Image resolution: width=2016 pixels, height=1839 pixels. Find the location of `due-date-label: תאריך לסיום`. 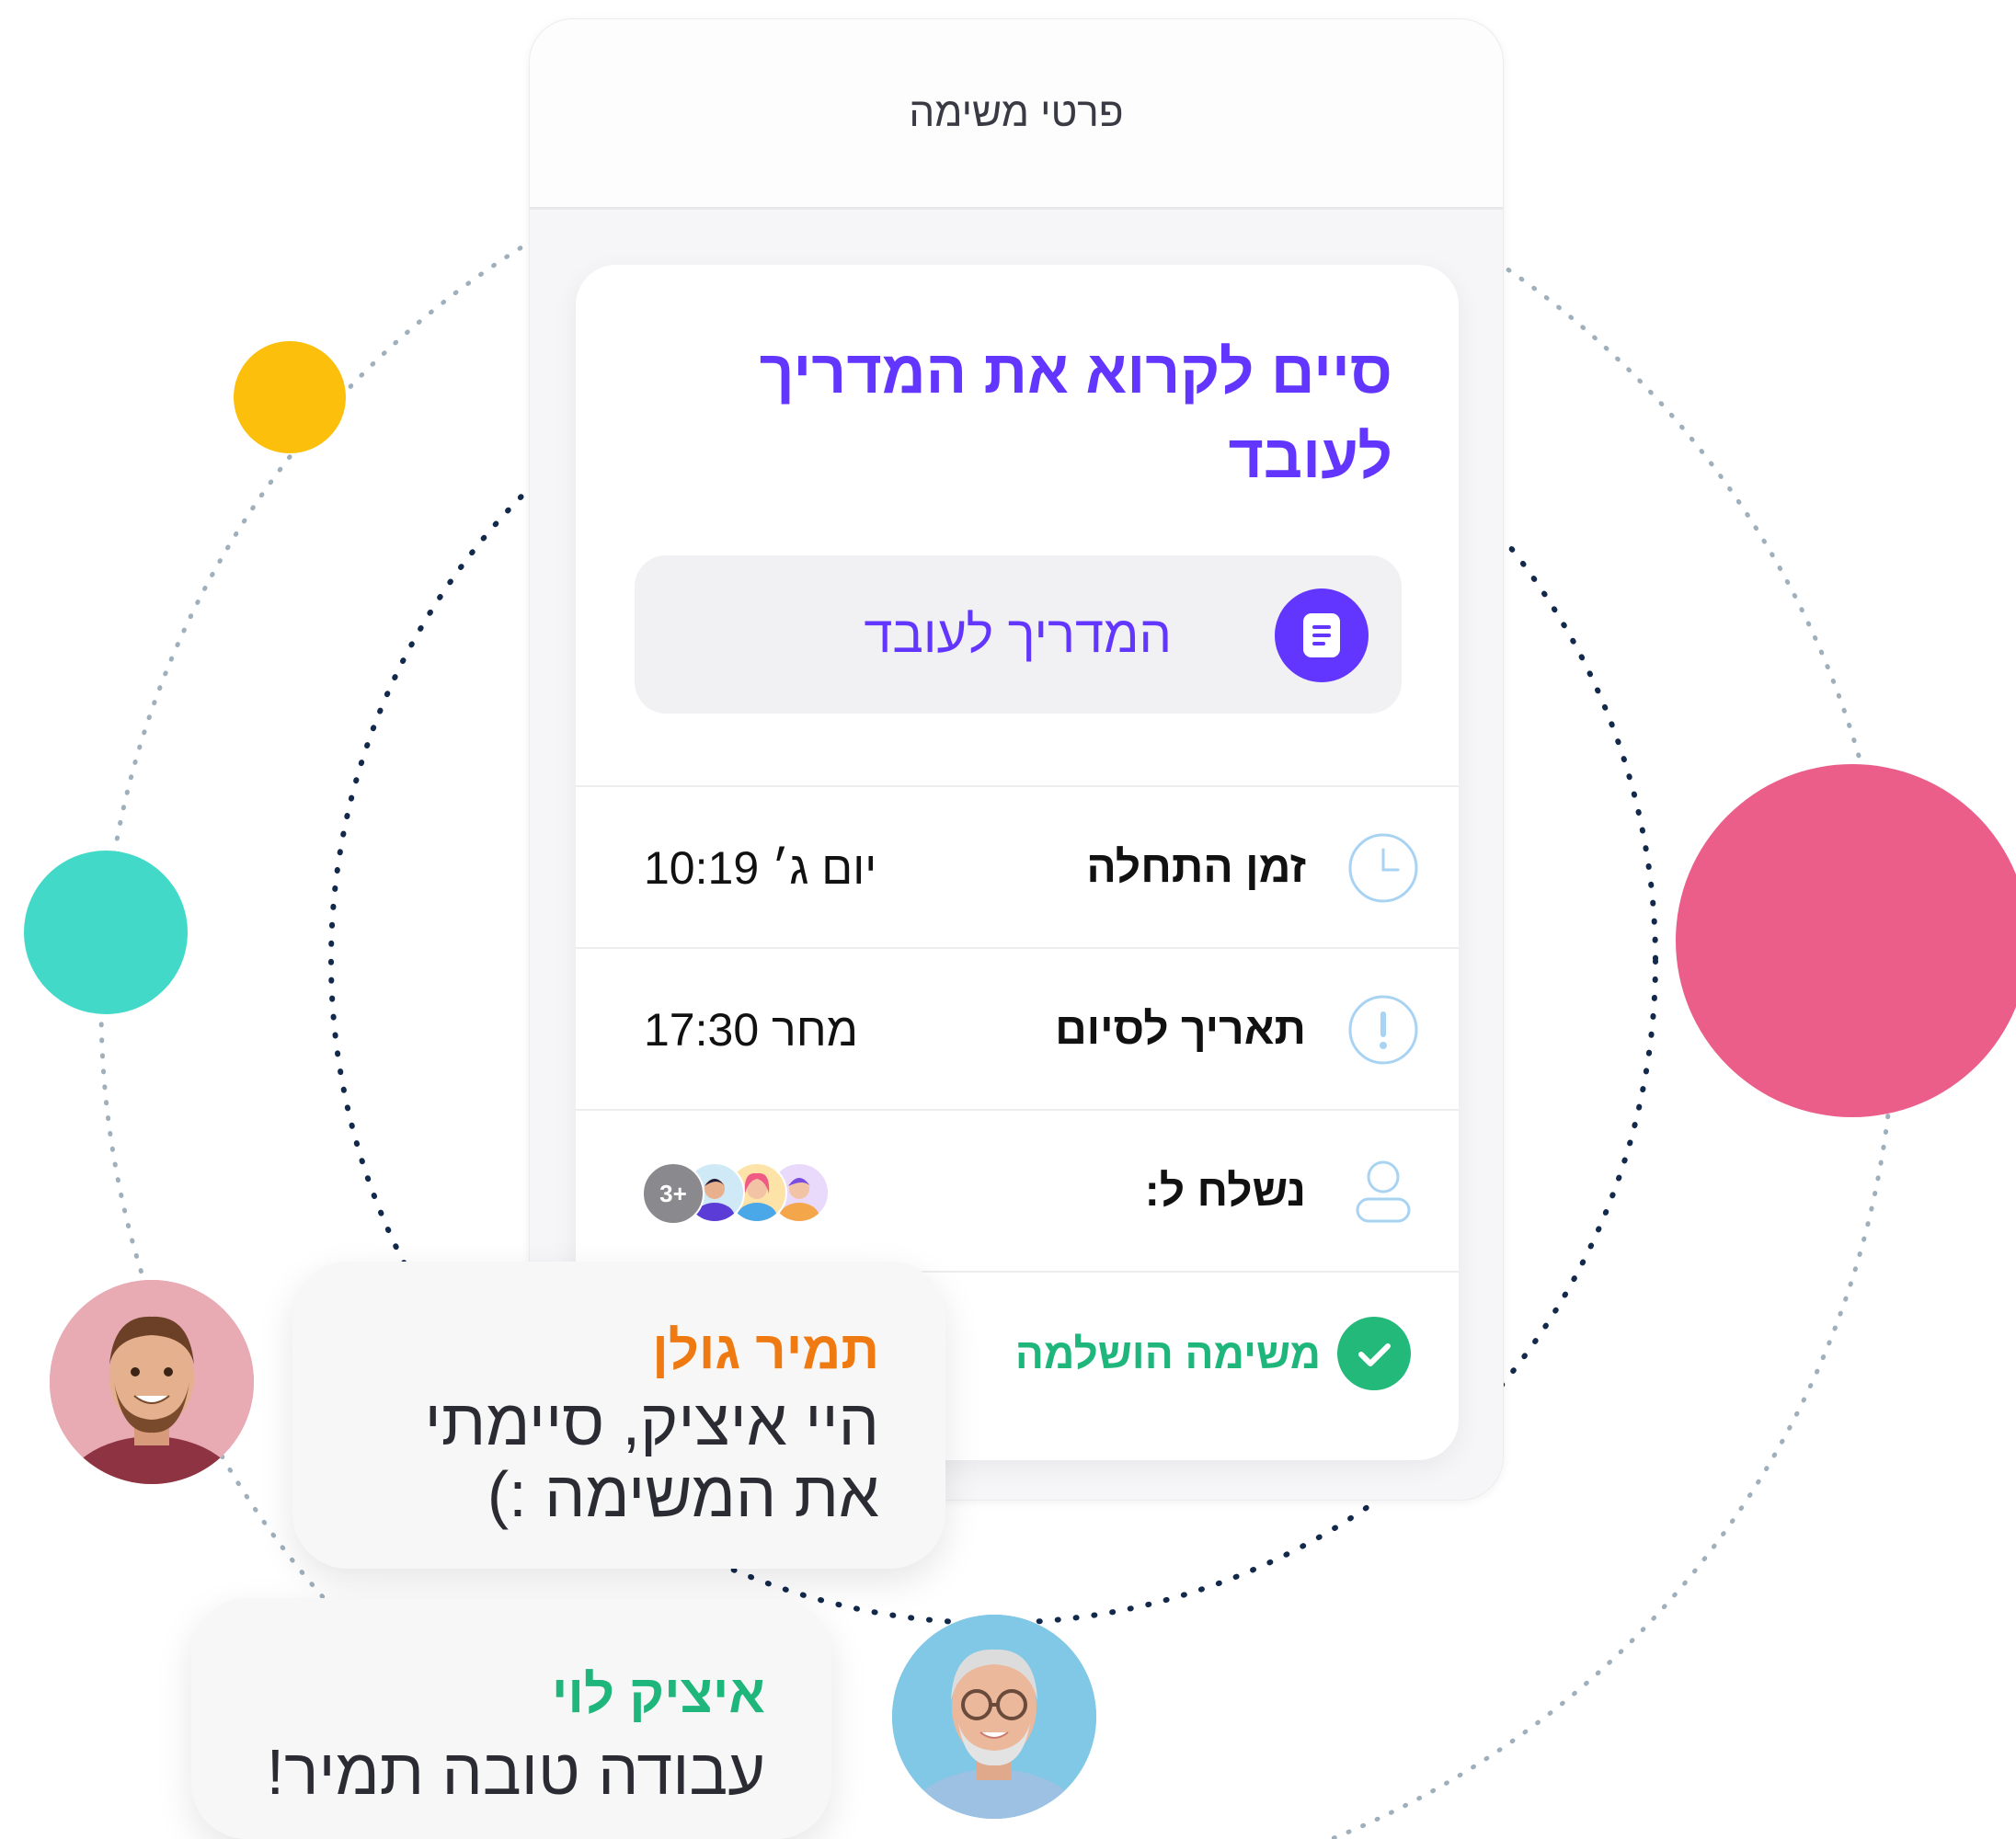

due-date-label: תאריך לסיום is located at coordinates (1180, 1030).